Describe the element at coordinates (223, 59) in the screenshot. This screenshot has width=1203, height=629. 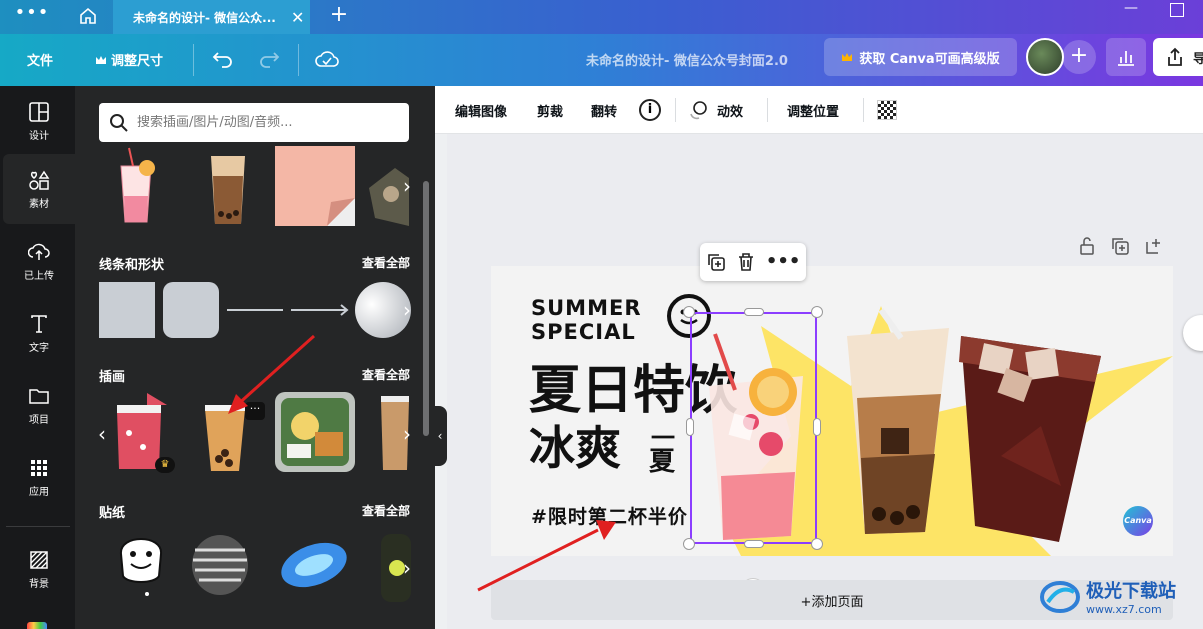
I see `undo-button` at that location.